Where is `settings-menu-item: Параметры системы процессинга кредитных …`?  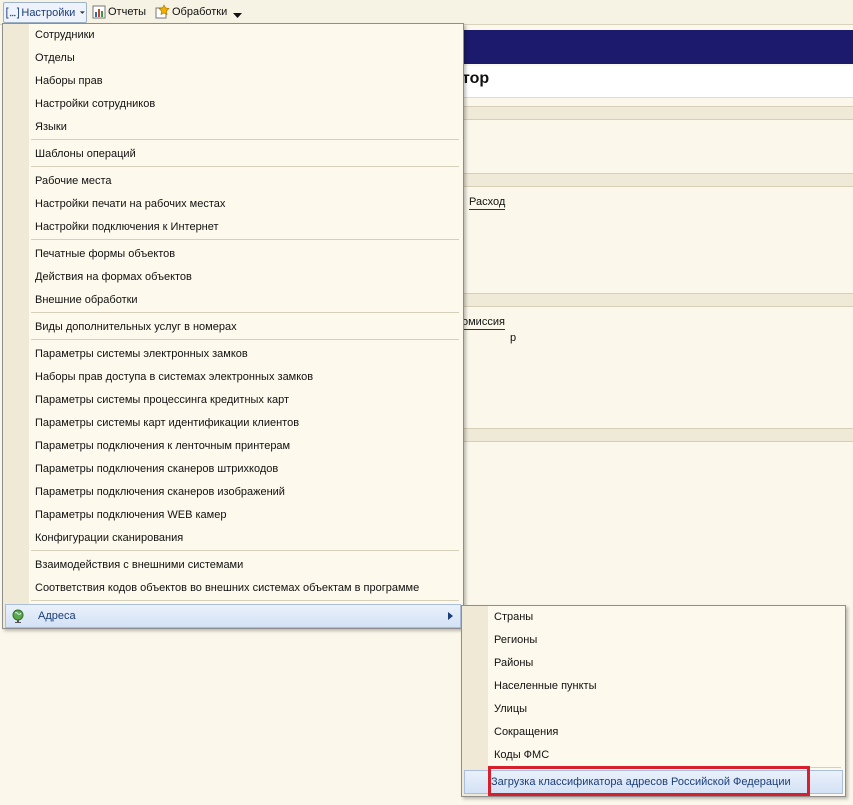 settings-menu-item: Параметры системы процессинга кредитных … is located at coordinates (233, 400).